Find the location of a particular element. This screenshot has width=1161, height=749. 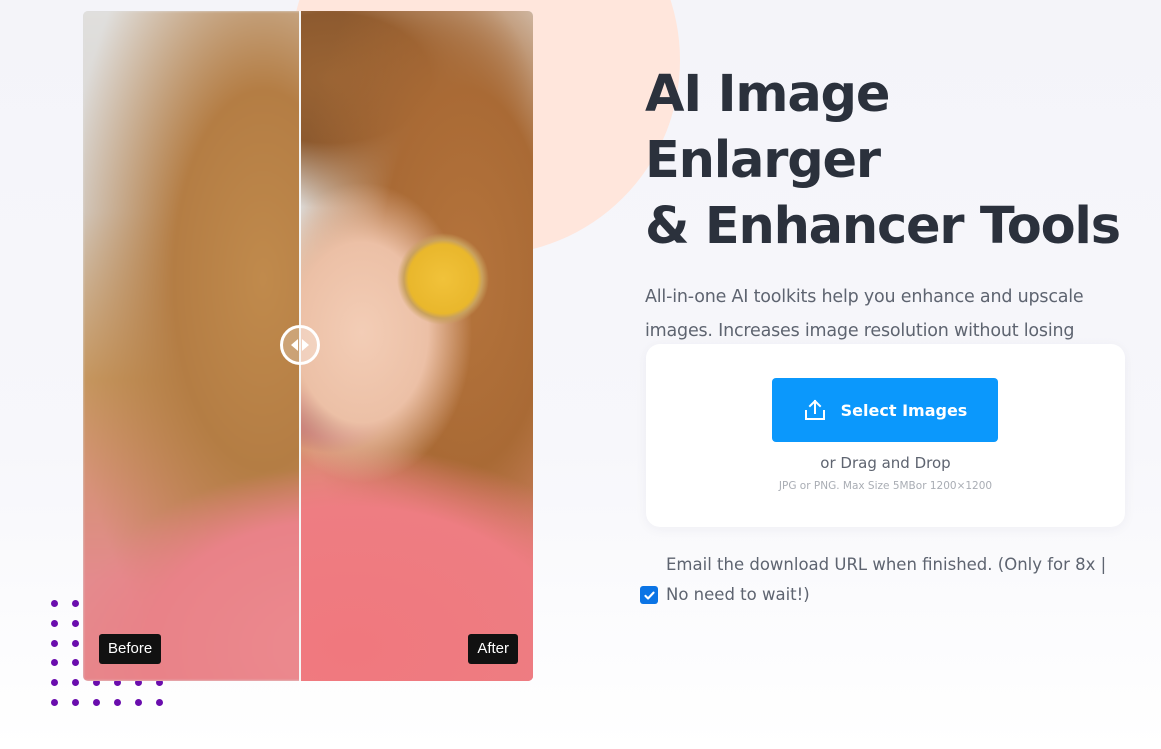

checkmark-icon is located at coordinates (649, 595).